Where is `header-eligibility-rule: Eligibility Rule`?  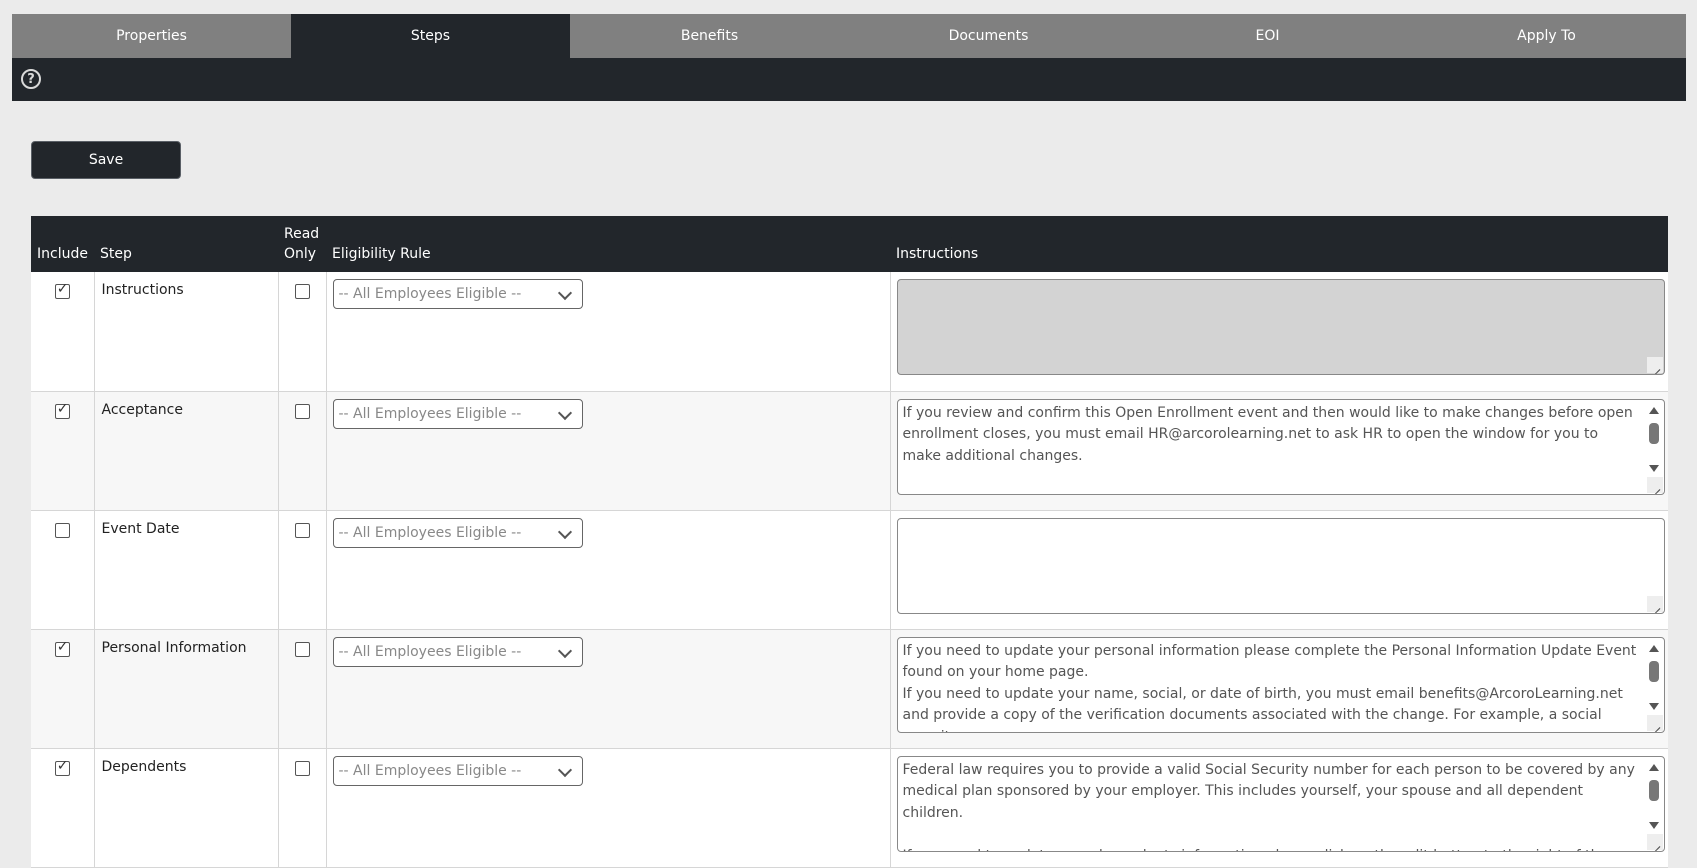 header-eligibility-rule: Eligibility Rule is located at coordinates (608, 244).